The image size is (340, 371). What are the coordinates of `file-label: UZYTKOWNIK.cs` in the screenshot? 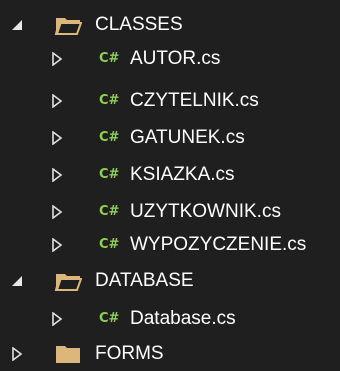 It's located at (205, 211).